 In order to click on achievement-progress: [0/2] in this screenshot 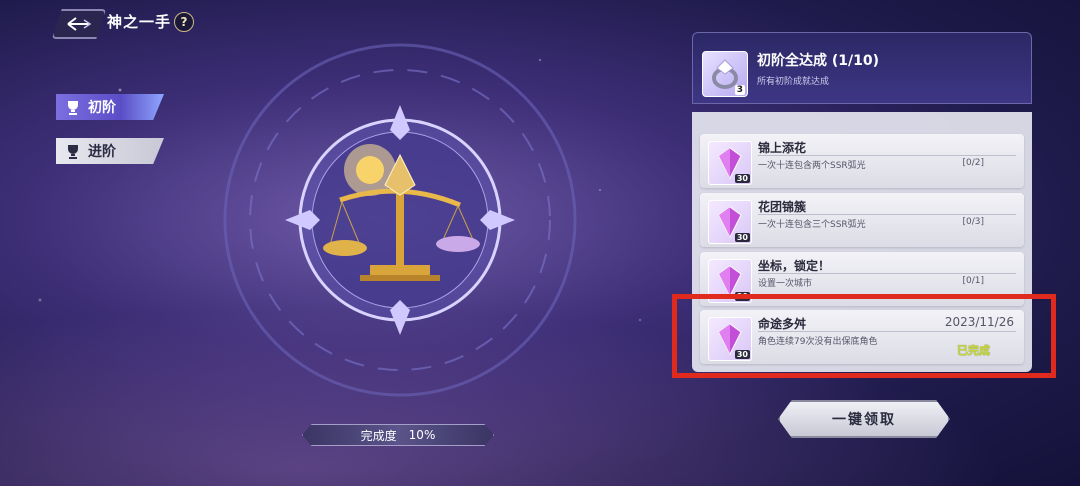, I will do `click(973, 163)`.